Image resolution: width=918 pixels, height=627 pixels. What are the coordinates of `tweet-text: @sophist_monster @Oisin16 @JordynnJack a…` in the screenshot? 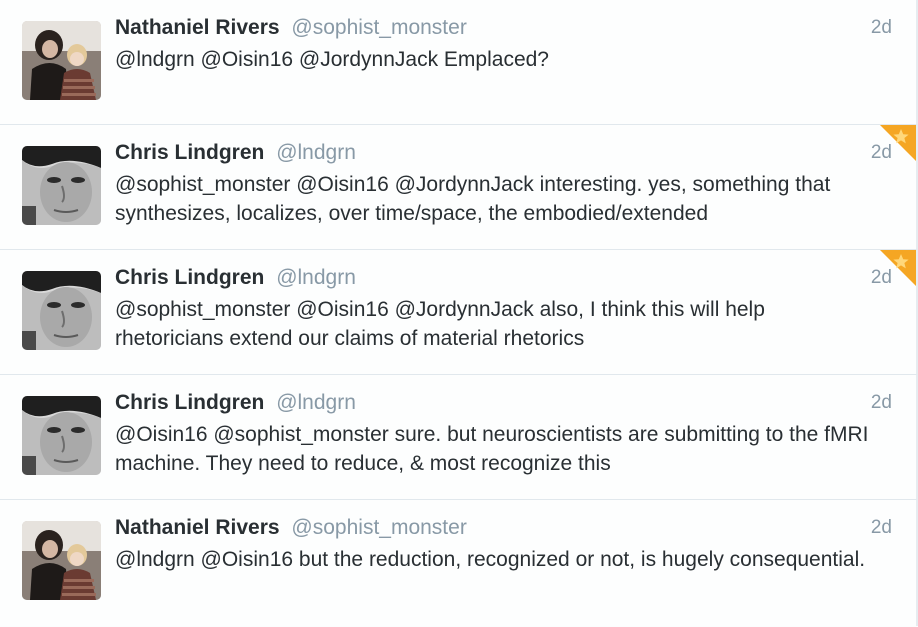 It's located at (440, 324).